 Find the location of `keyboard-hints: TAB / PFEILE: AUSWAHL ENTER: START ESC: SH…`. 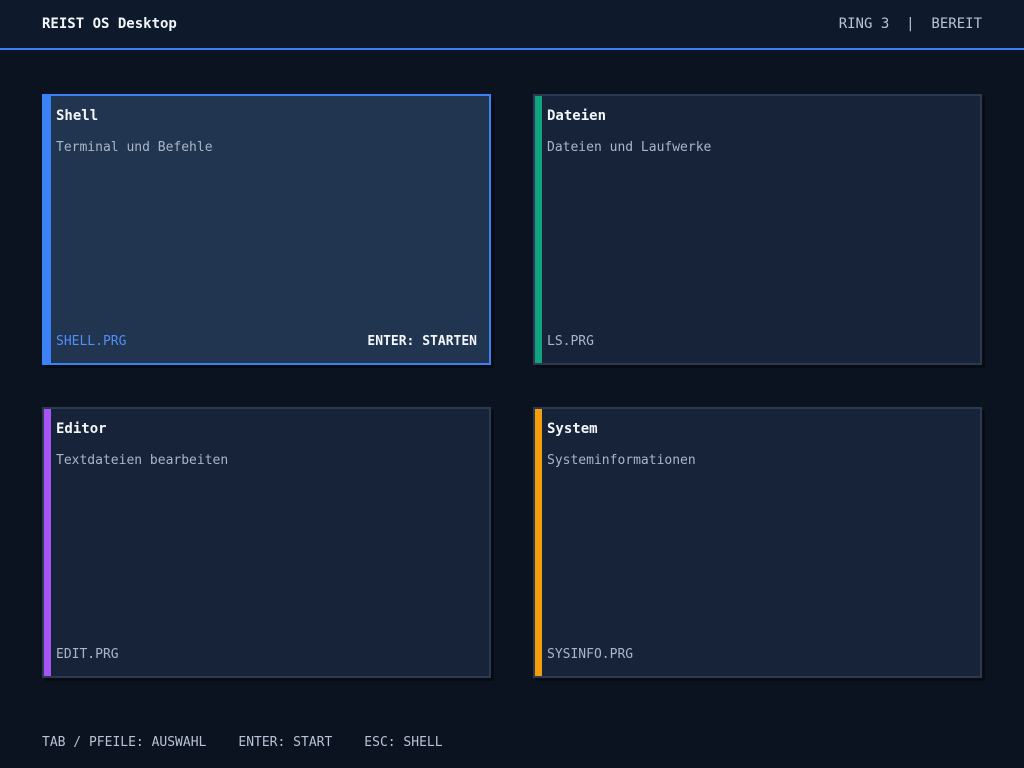

keyboard-hints: TAB / PFEILE: AUSWAHL ENTER: START ESC: SH… is located at coordinates (258, 742).